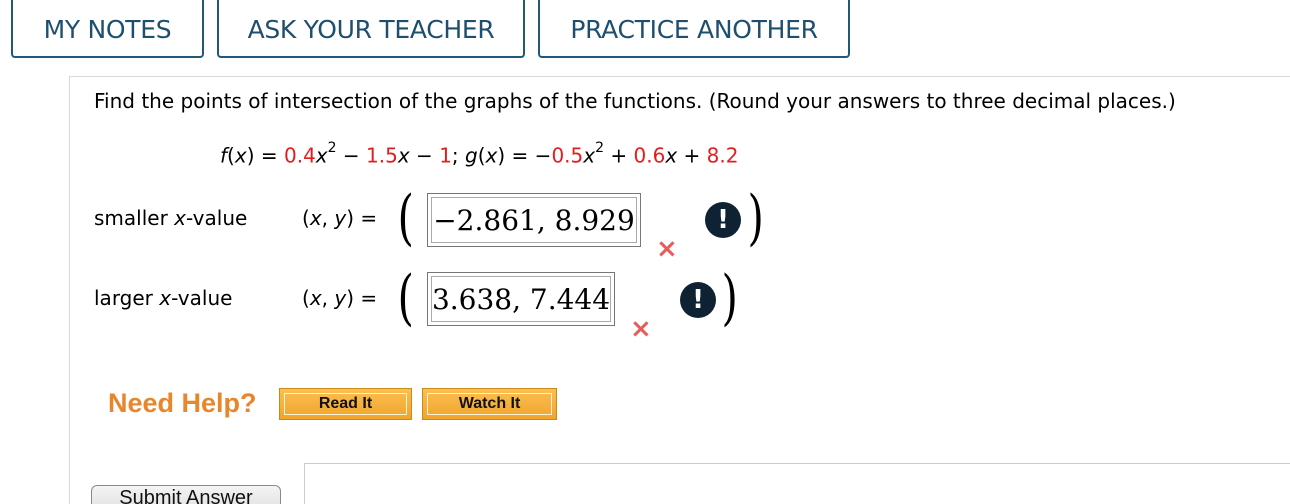 The height and width of the screenshot is (504, 1290). I want to click on f-op2: −, so click(424, 155).